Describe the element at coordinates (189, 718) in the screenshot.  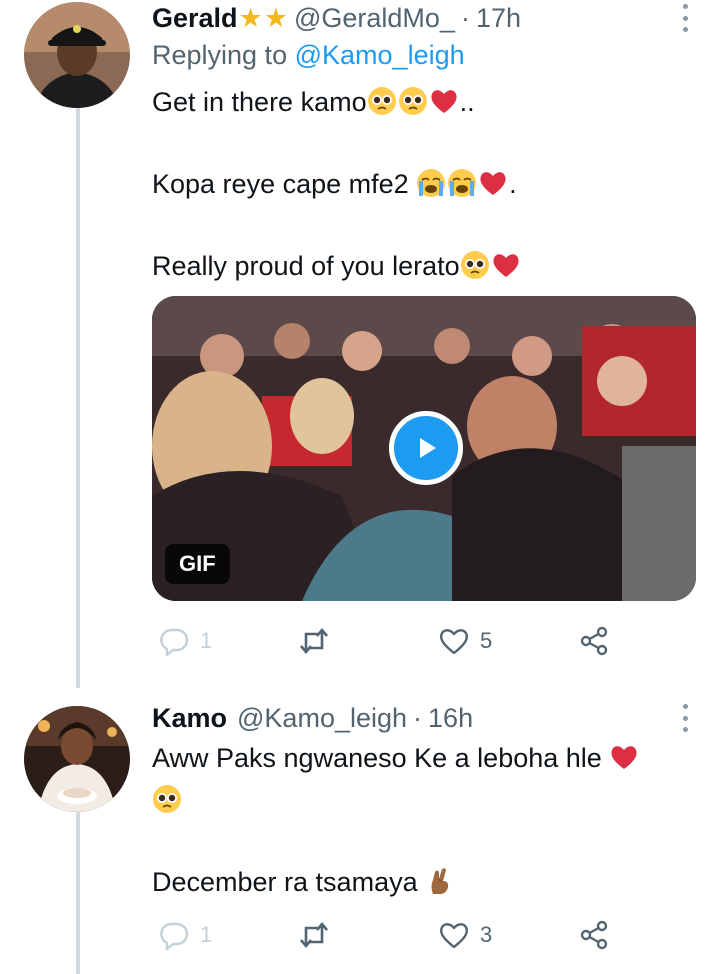
I see `display-name: Kamo` at that location.